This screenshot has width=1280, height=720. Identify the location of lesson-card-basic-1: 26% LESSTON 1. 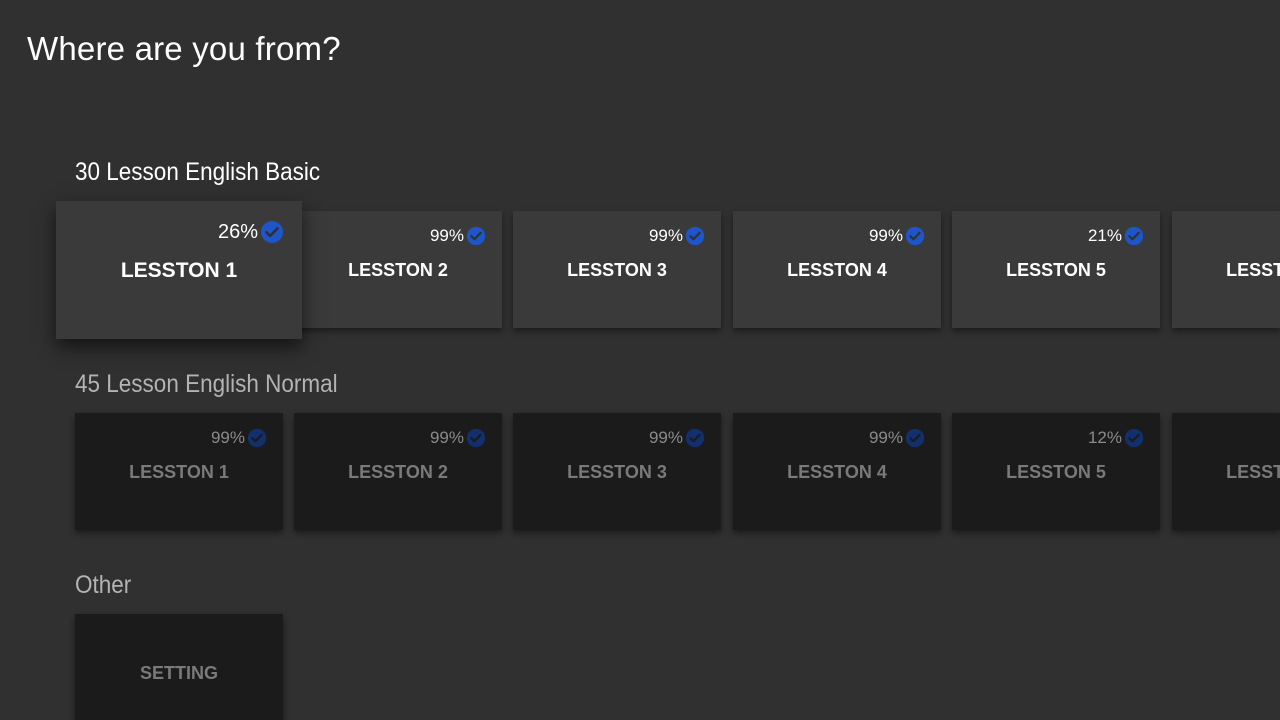
(179, 270).